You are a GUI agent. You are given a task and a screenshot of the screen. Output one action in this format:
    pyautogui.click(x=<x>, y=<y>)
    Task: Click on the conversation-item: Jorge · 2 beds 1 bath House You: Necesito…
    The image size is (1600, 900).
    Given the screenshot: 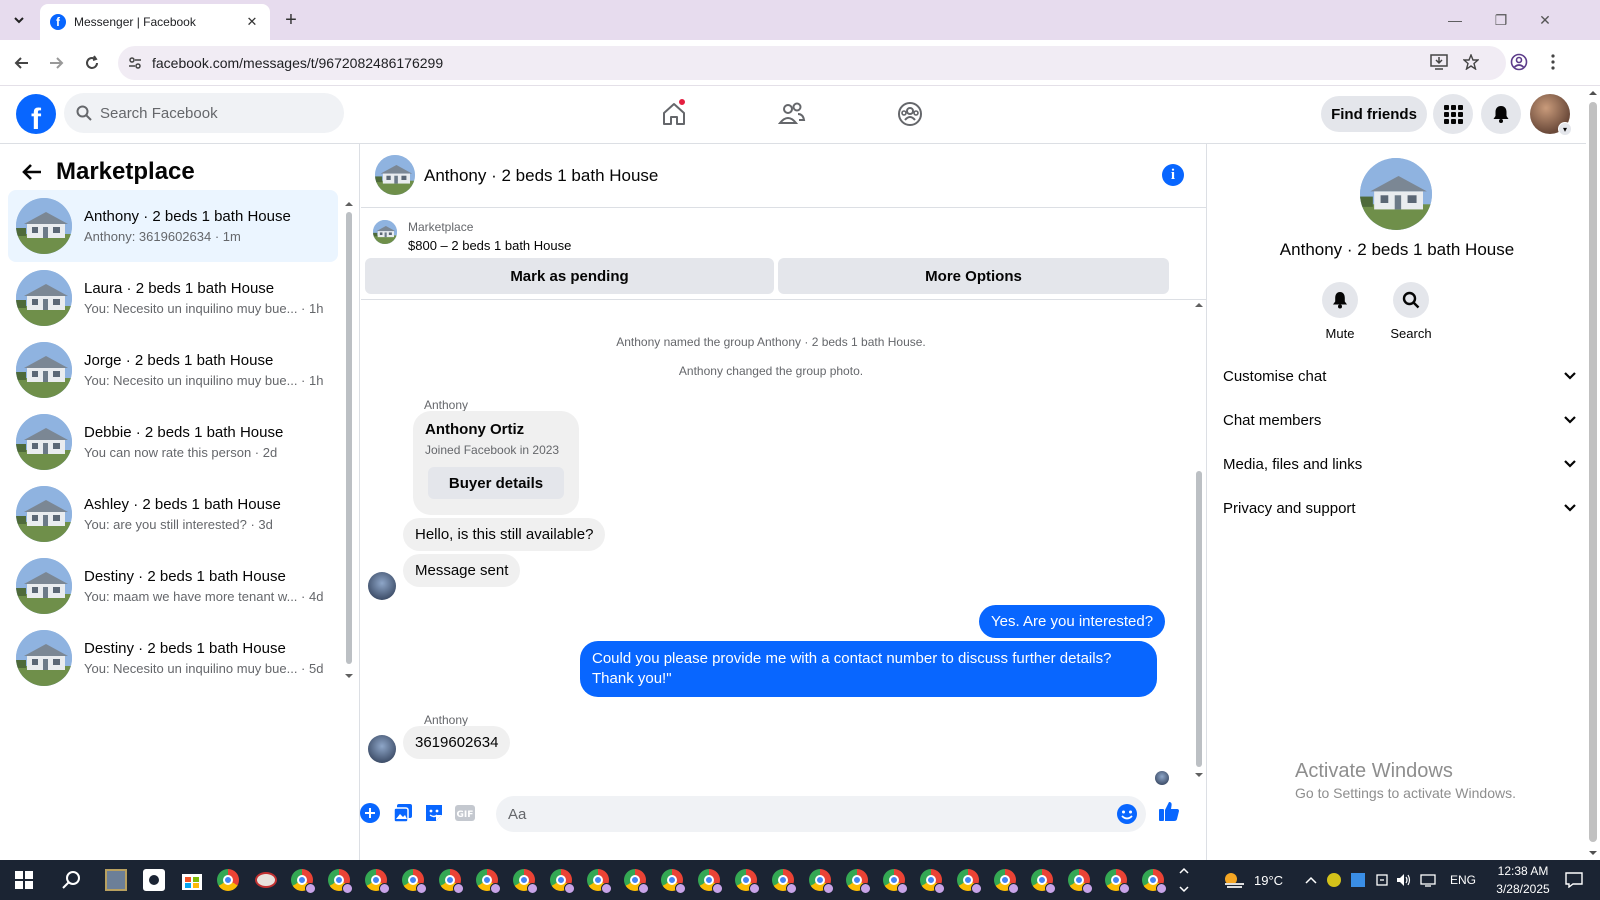 What is the action you would take?
    pyautogui.click(x=173, y=370)
    